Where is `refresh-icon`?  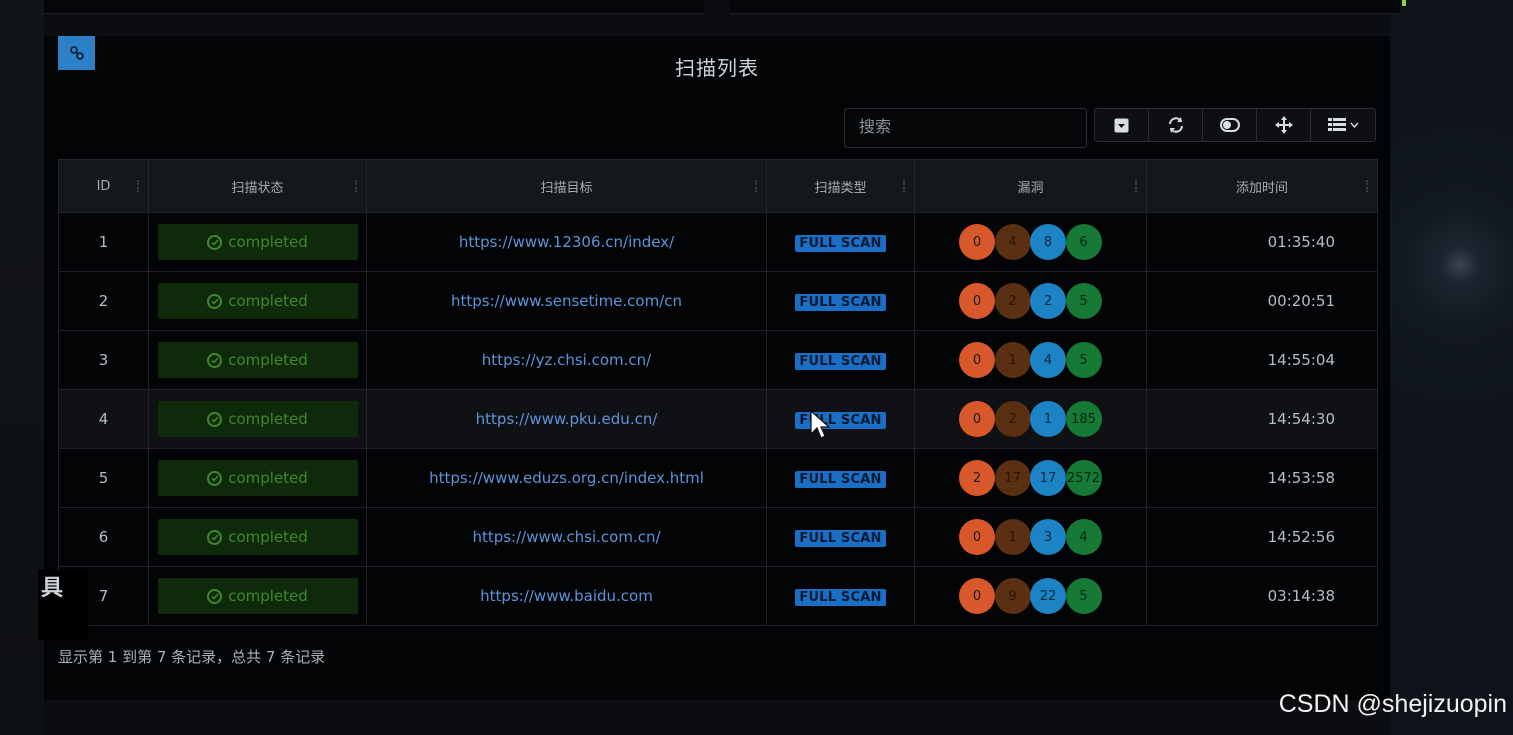 refresh-icon is located at coordinates (1175, 125).